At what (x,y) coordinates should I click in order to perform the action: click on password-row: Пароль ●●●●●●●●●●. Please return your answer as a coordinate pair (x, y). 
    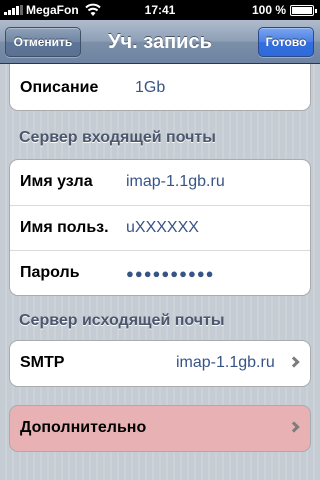
    Looking at the image, I should click on (160, 272).